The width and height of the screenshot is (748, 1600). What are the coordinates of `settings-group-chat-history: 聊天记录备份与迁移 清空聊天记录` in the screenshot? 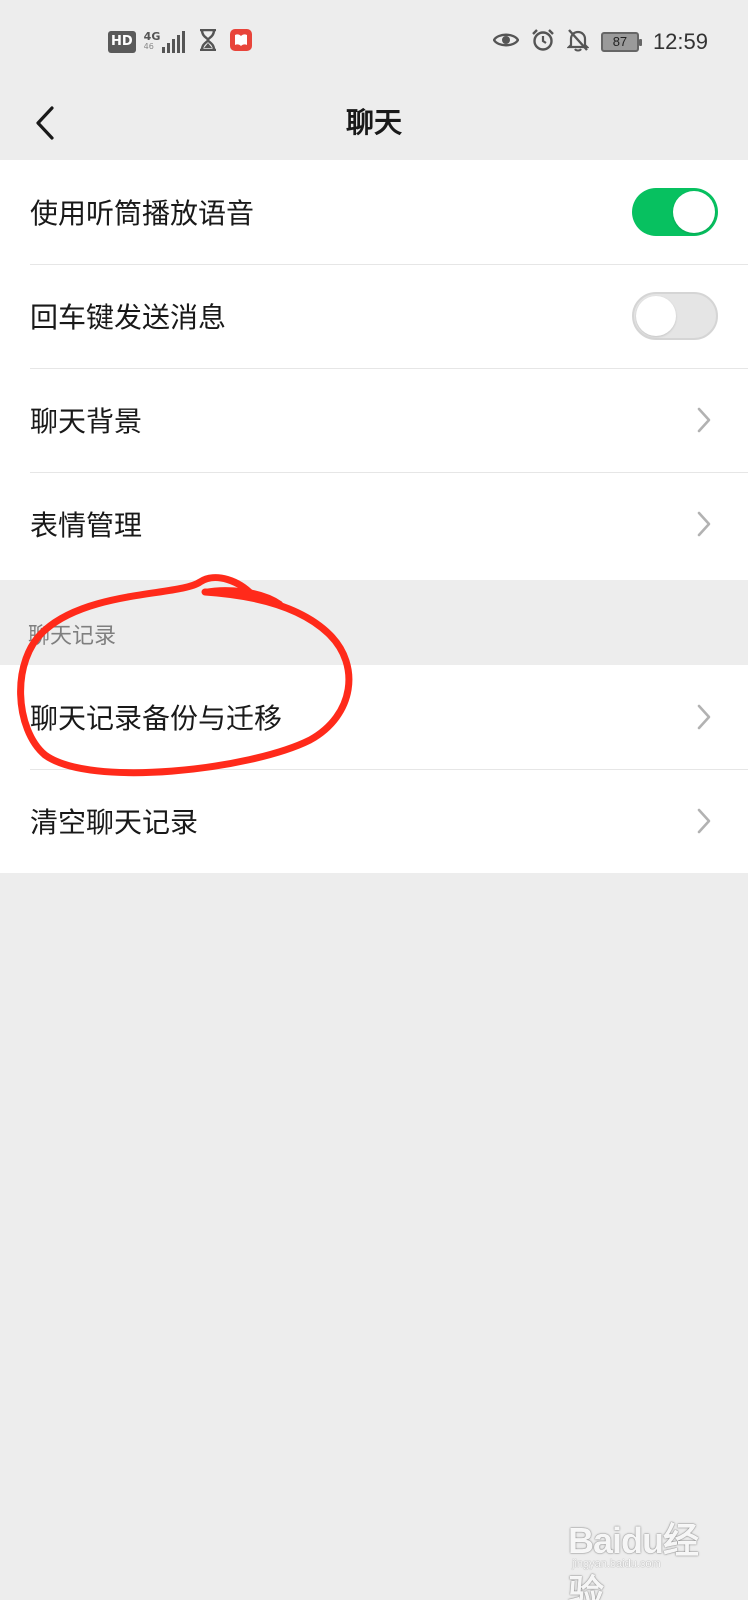 It's located at (374, 769).